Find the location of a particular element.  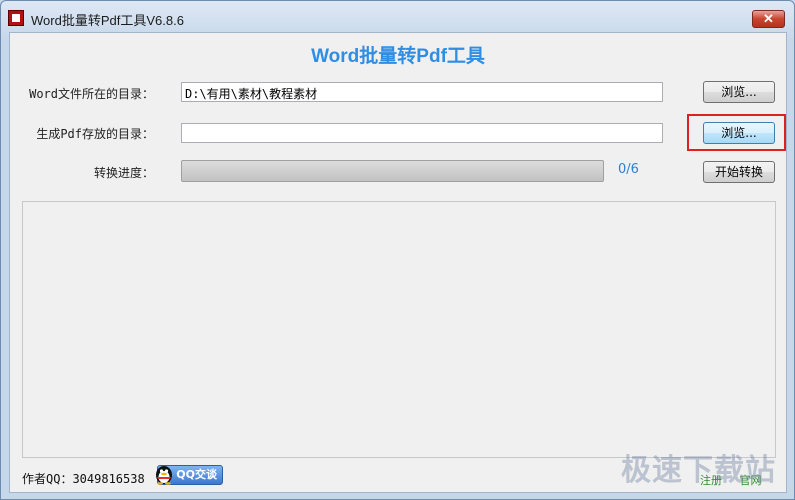

app-logo-icon is located at coordinates (16, 18).